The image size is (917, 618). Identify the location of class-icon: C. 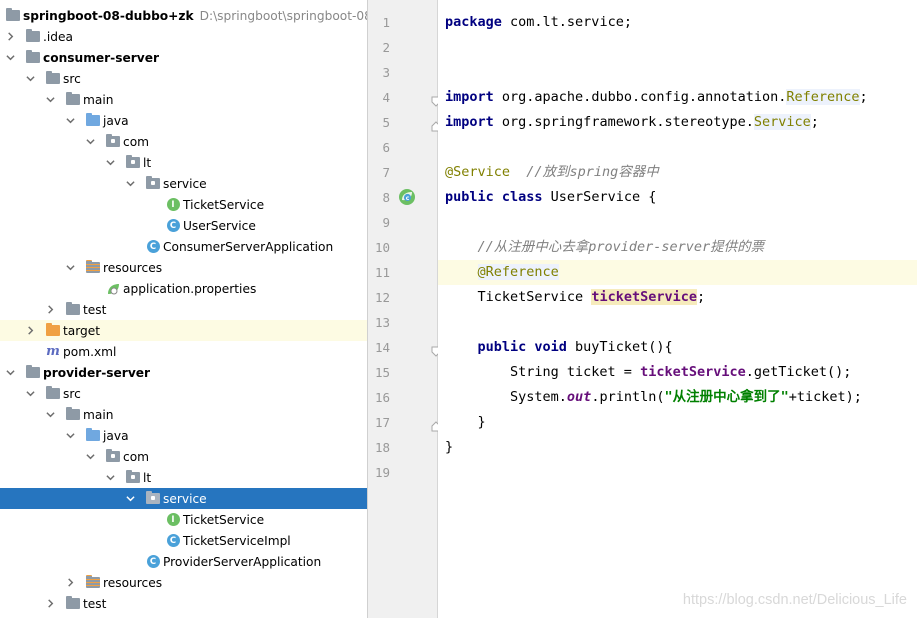
(173, 226).